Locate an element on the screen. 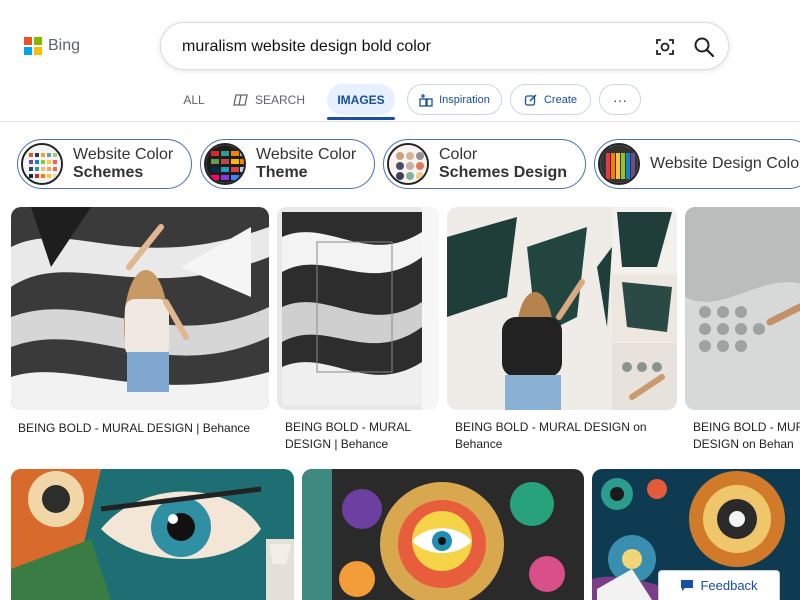  inspiration-icon is located at coordinates (426, 100).